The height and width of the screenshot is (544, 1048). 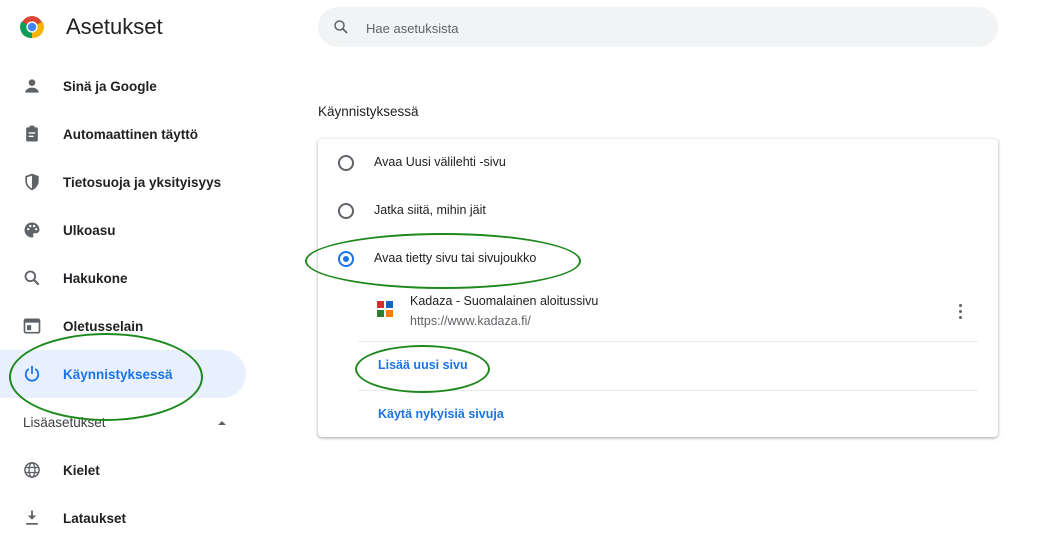 I want to click on sidebar-item-default-browser: Oletusselain, so click(x=123, y=326).